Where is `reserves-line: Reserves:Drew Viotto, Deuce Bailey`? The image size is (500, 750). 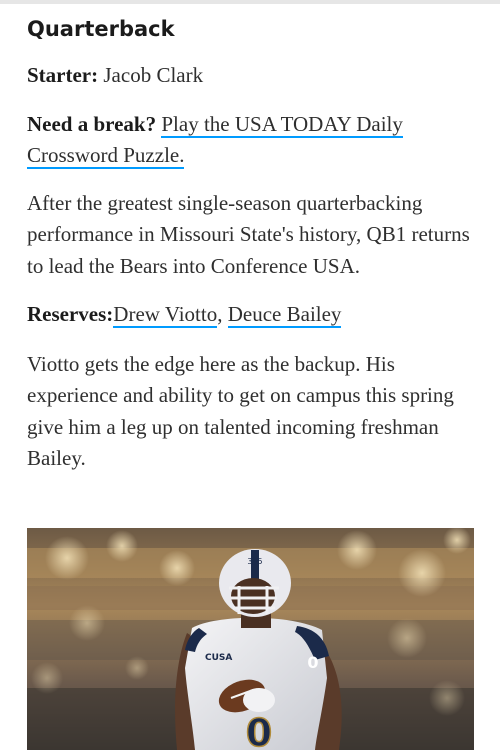
reserves-line: Reserves:Drew Viotto, Deuce Bailey is located at coordinates (252, 315).